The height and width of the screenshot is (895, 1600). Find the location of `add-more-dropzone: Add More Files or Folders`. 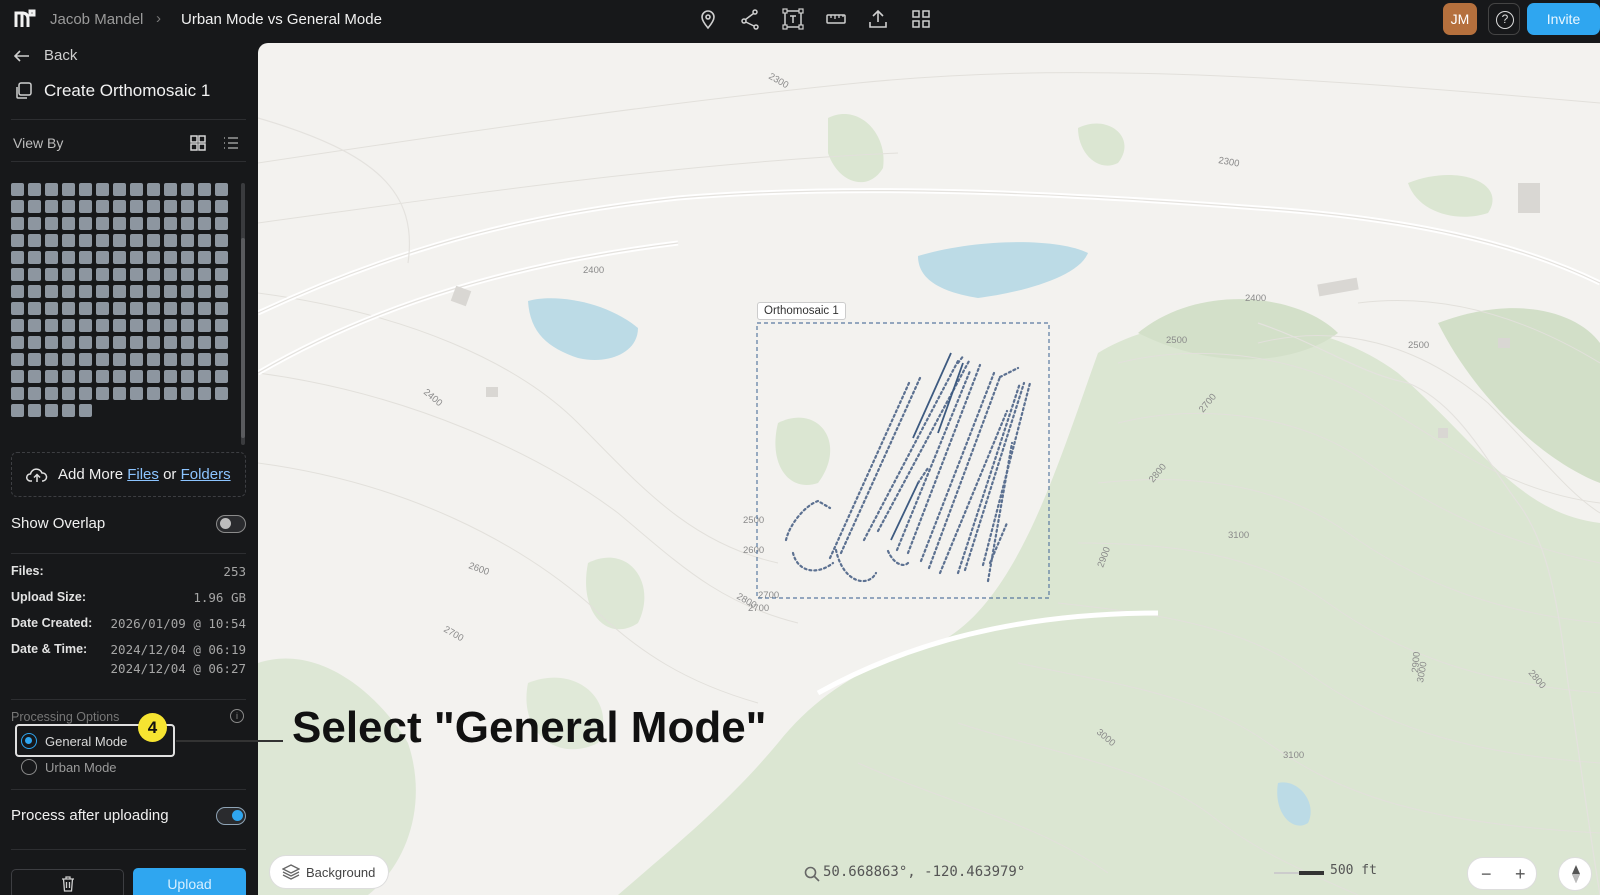

add-more-dropzone: Add More Files or Folders is located at coordinates (128, 474).